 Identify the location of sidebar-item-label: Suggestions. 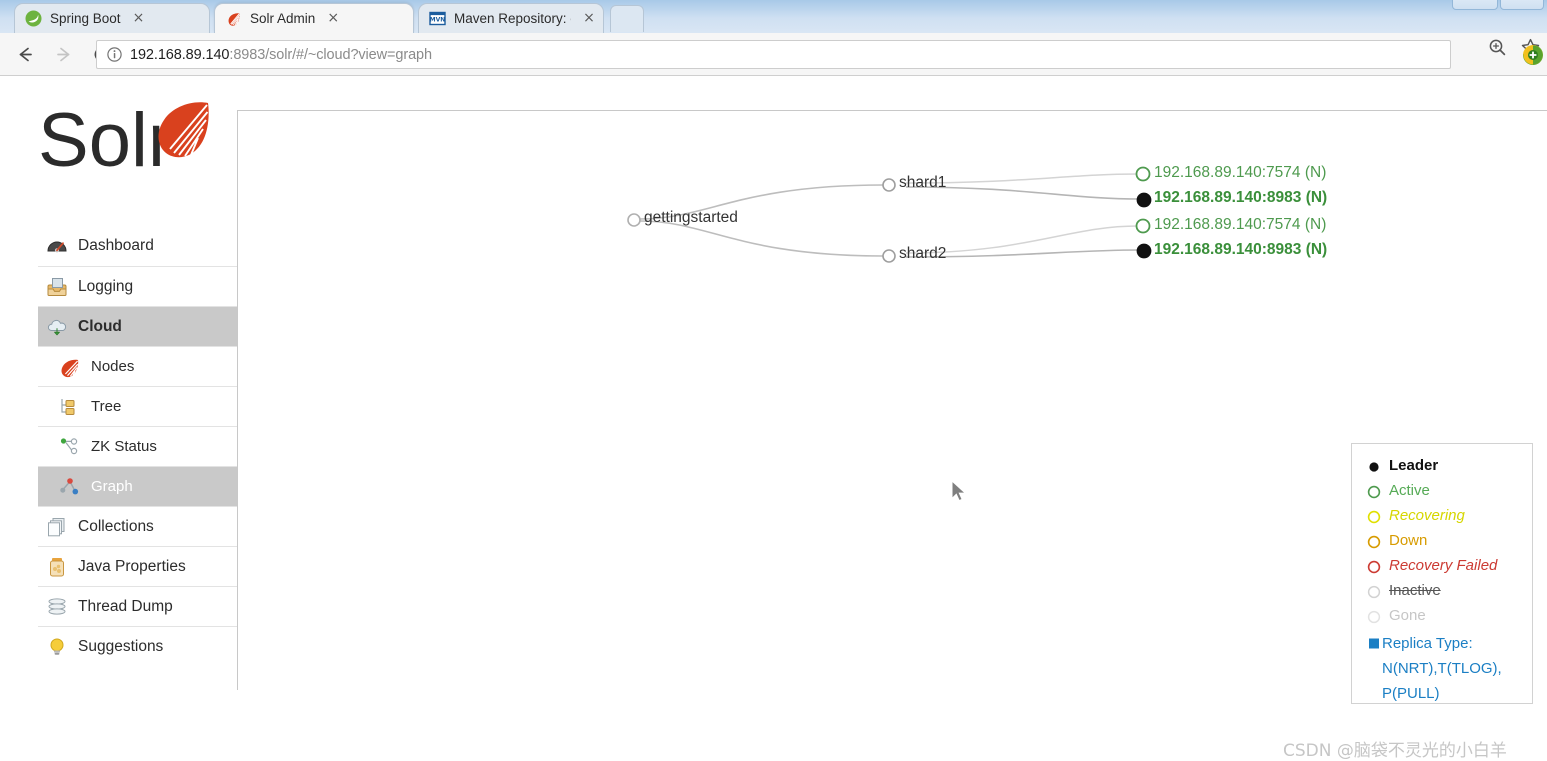
(121, 646).